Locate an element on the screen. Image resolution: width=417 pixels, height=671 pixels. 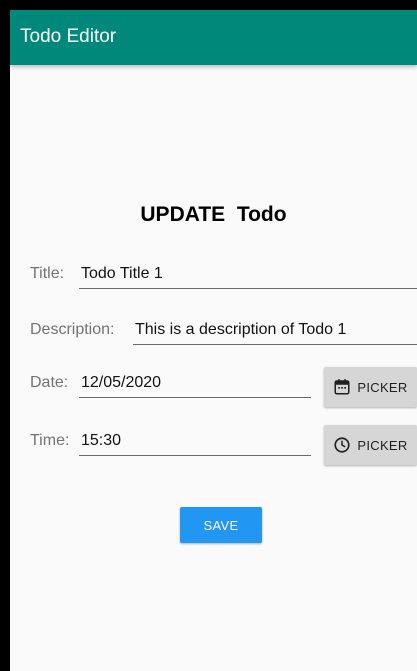
title-row: Title: is located at coordinates (223, 275).